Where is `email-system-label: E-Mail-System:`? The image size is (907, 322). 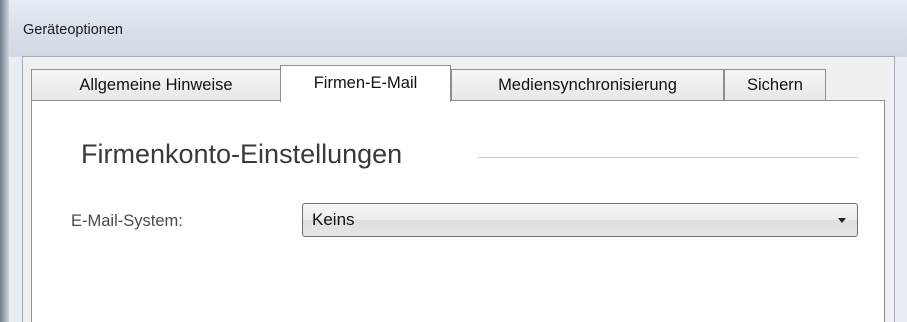 email-system-label: E-Mail-System: is located at coordinates (127, 221).